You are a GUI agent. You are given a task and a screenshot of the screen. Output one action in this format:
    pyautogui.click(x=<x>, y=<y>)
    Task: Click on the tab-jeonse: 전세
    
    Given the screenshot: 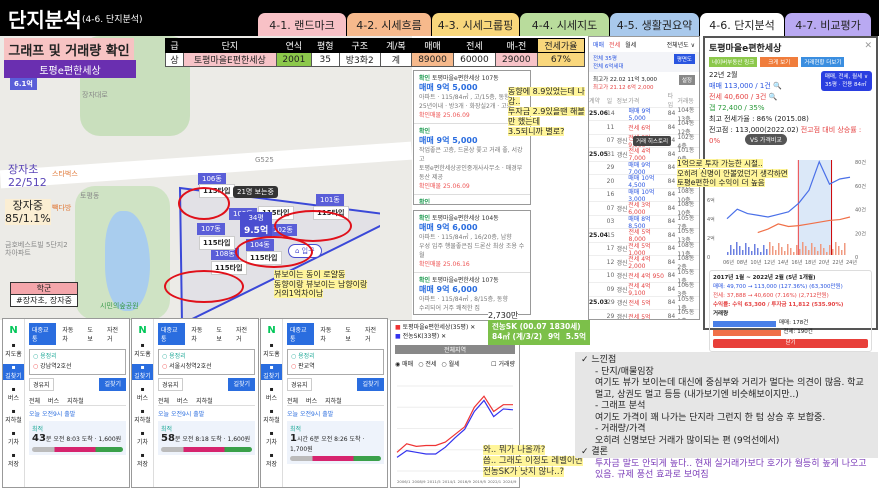 What is the action you would take?
    pyautogui.click(x=614, y=44)
    